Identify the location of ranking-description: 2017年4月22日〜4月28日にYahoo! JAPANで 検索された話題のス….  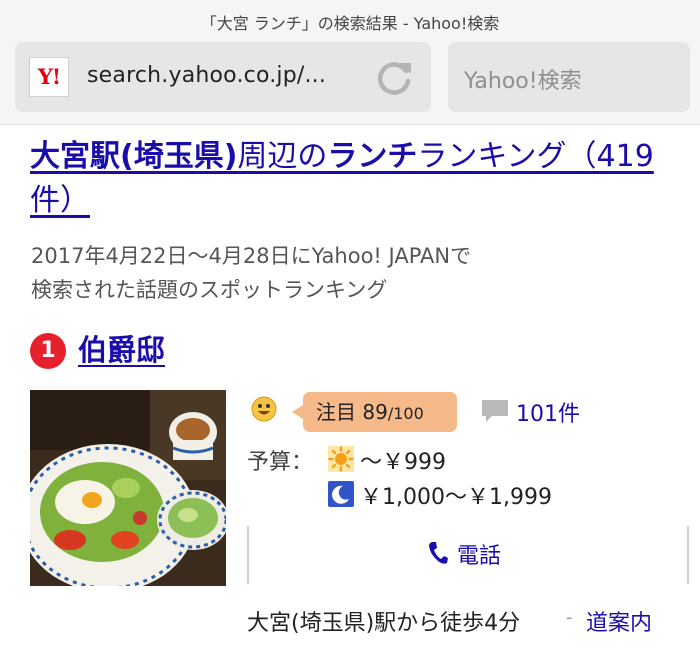
(331, 273).